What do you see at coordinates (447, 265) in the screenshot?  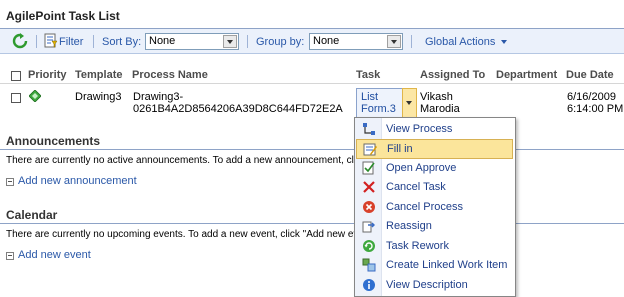 I see `menu-item-label: Create Linked Work Item` at bounding box center [447, 265].